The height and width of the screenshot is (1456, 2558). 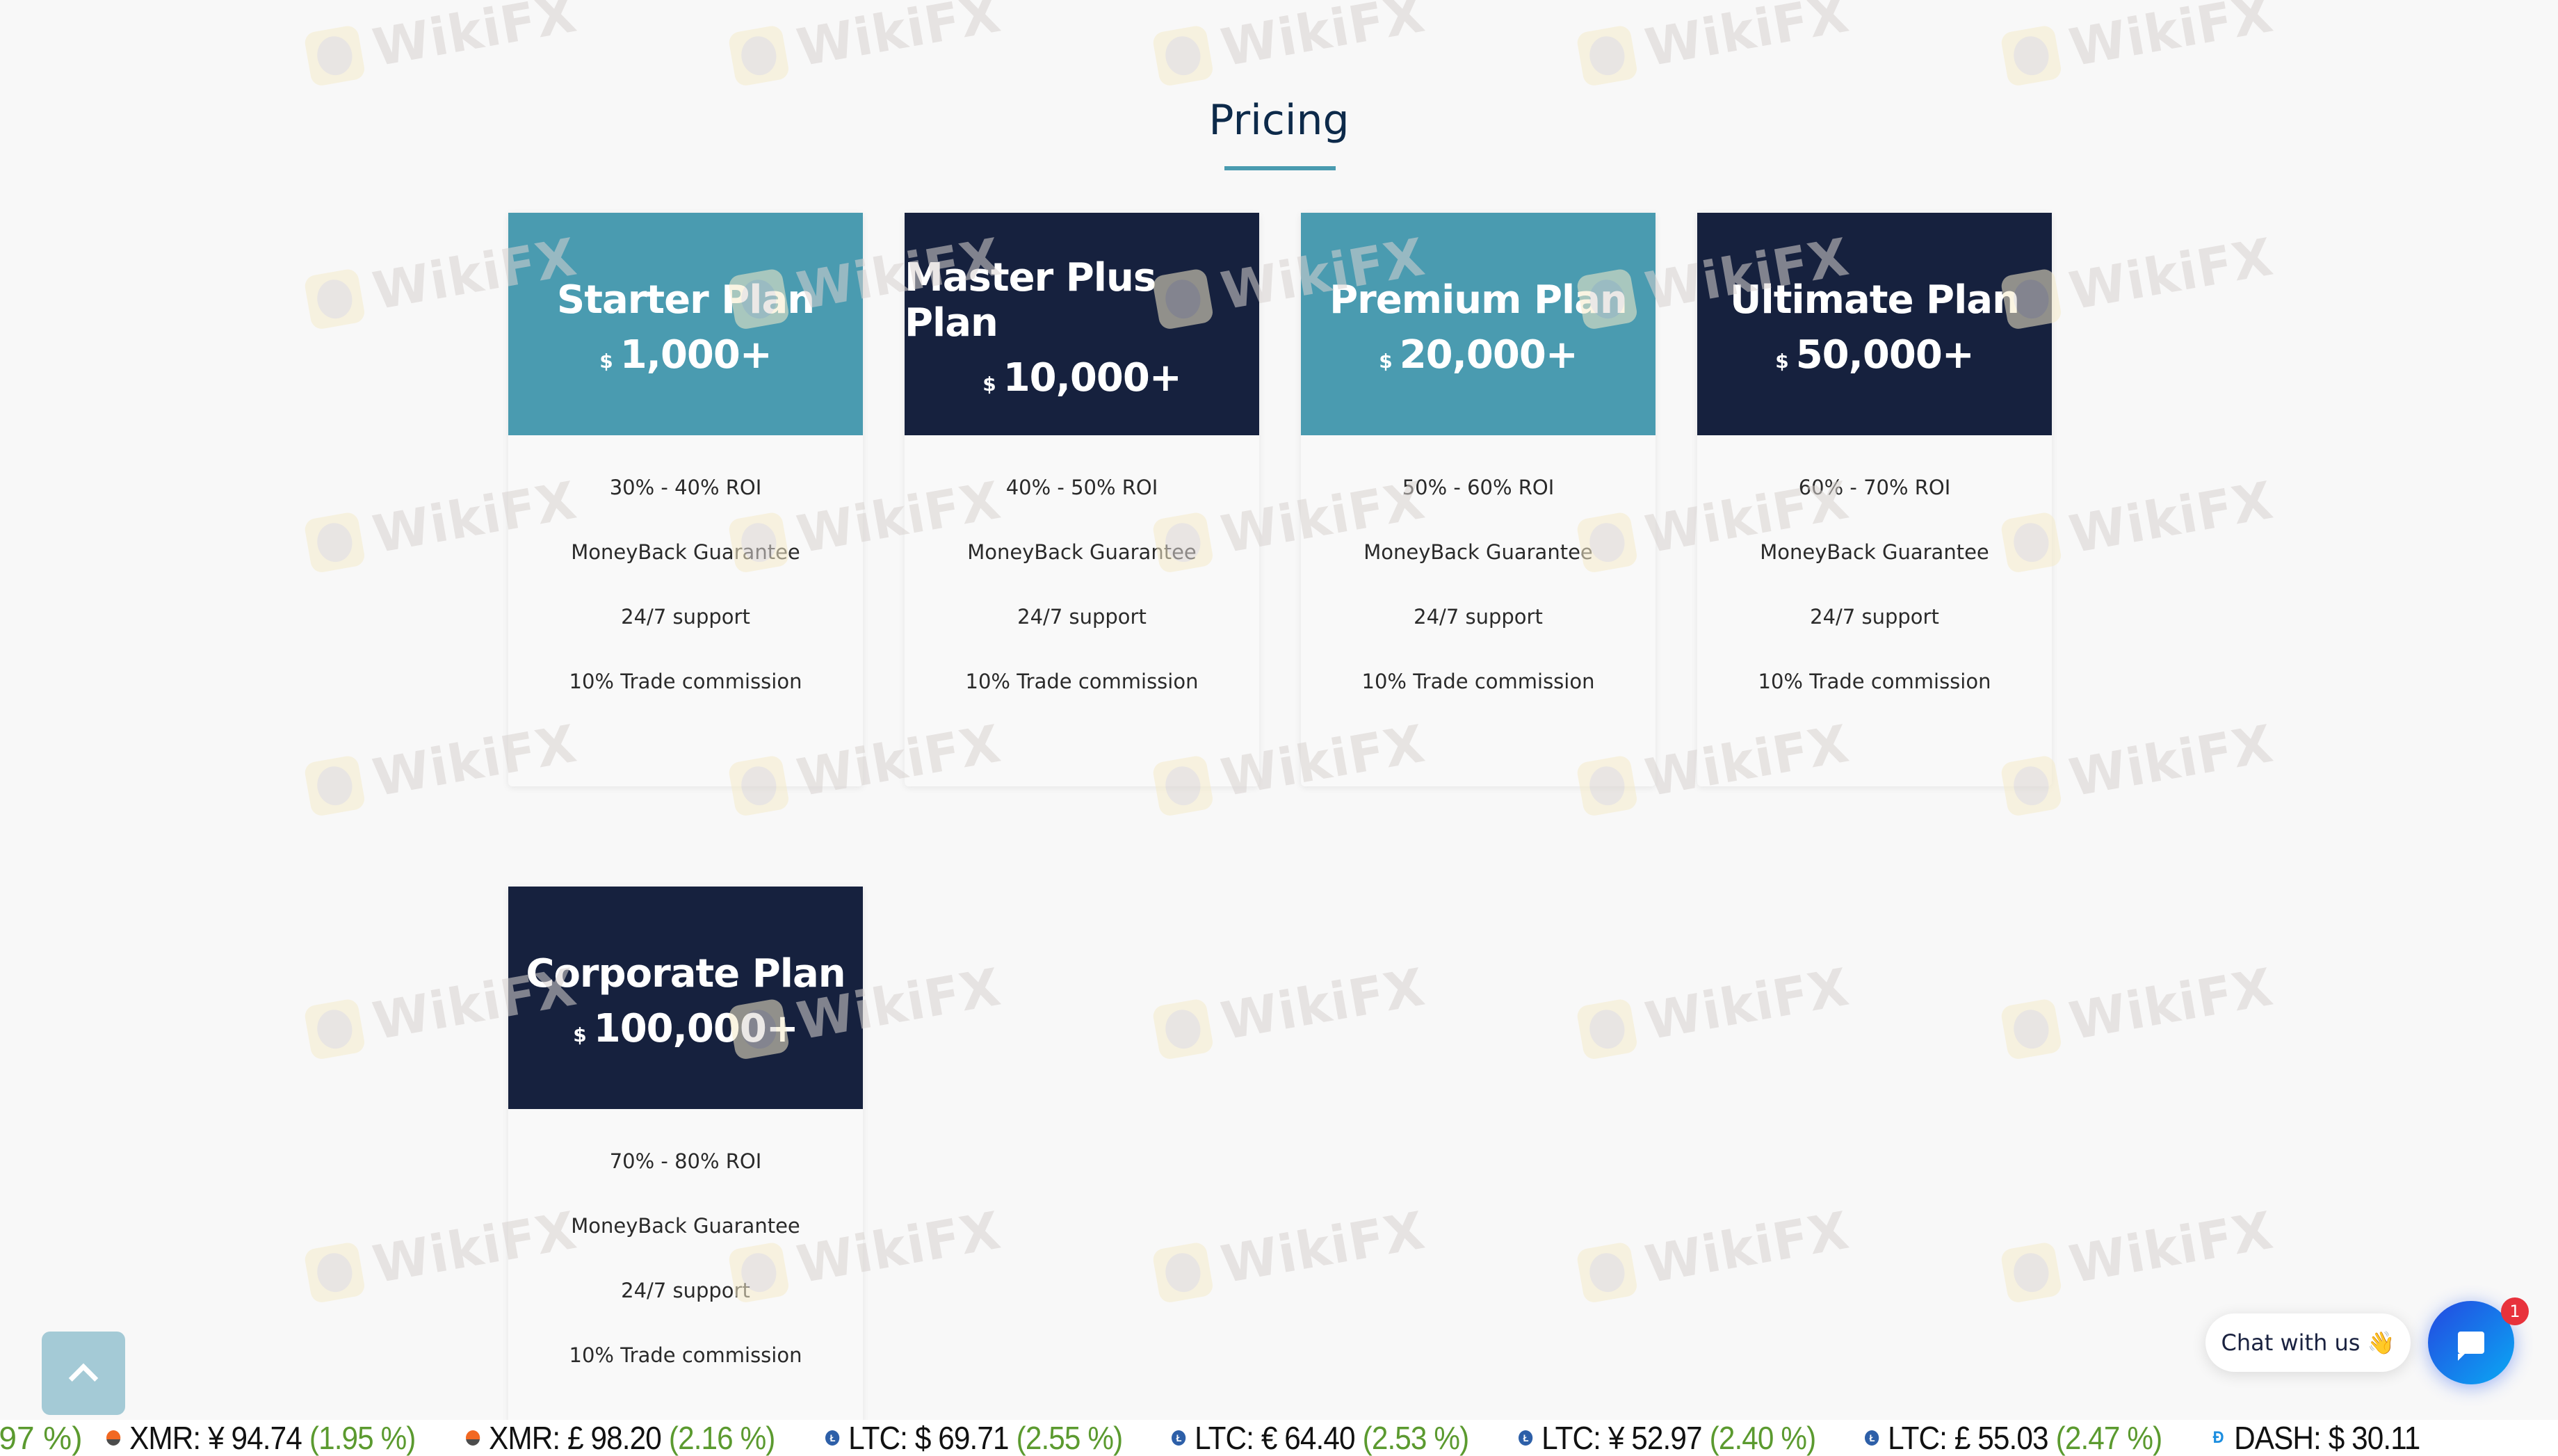 I want to click on chevron-up-icon, so click(x=83, y=1378).